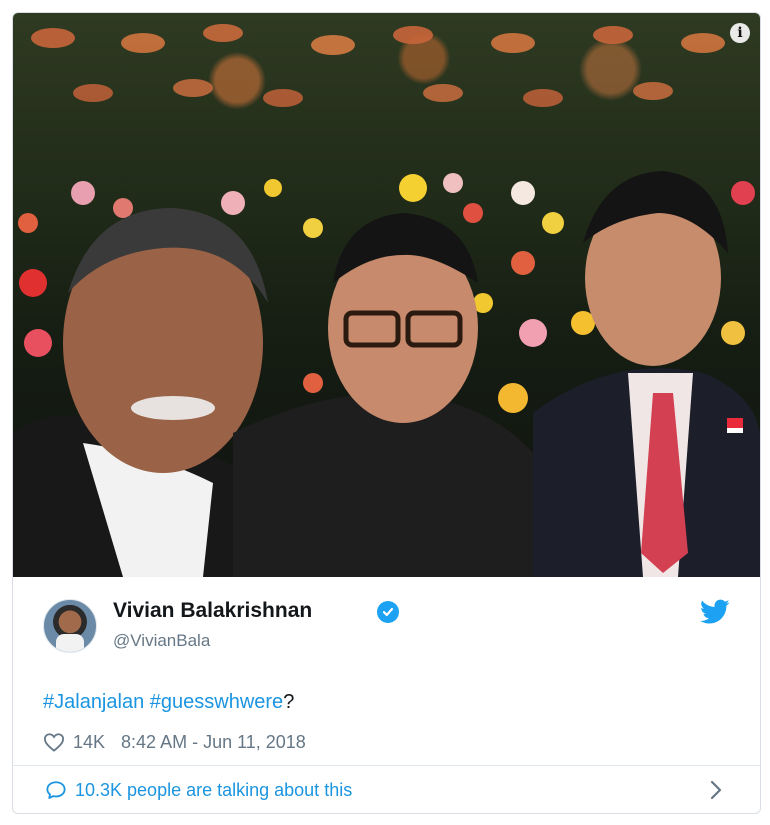 The height and width of the screenshot is (825, 770). What do you see at coordinates (740, 33) in the screenshot?
I see `info-icon: i` at bounding box center [740, 33].